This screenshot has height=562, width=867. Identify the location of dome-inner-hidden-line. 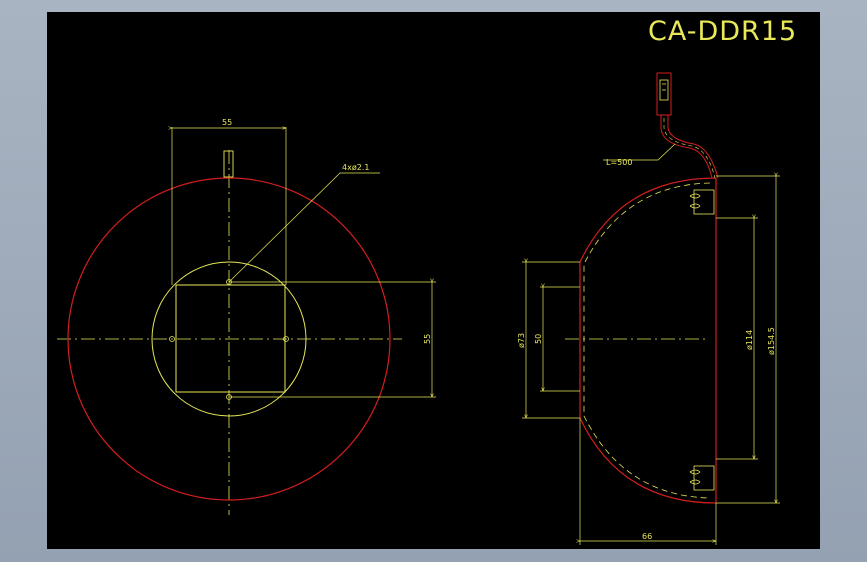
(647, 340).